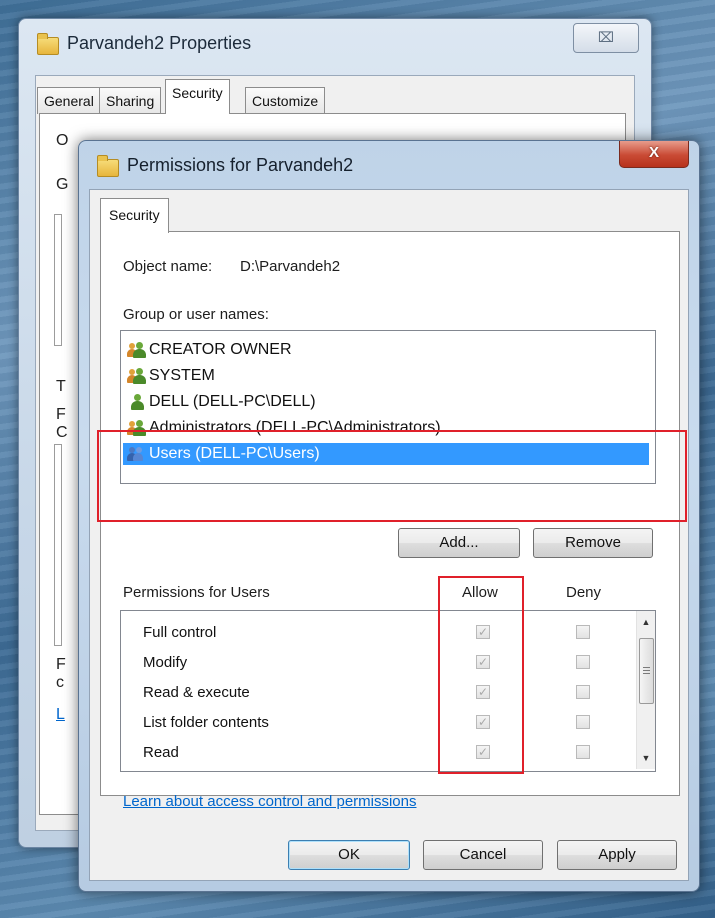 The width and height of the screenshot is (715, 918). Describe the element at coordinates (349, 855) in the screenshot. I see `ok-button: OK` at that location.